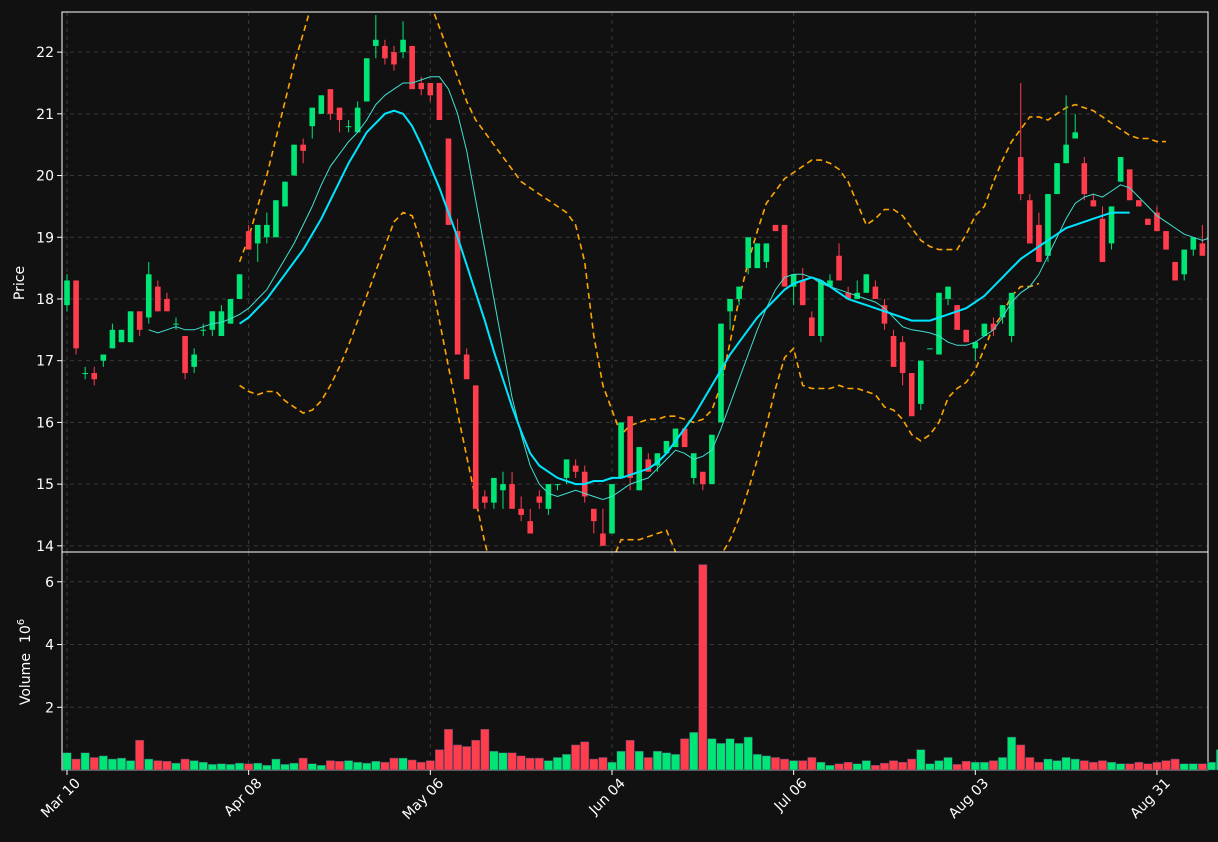  Describe the element at coordinates (21, 622) in the screenshot. I see `volume-axis-exponent: 6` at that location.